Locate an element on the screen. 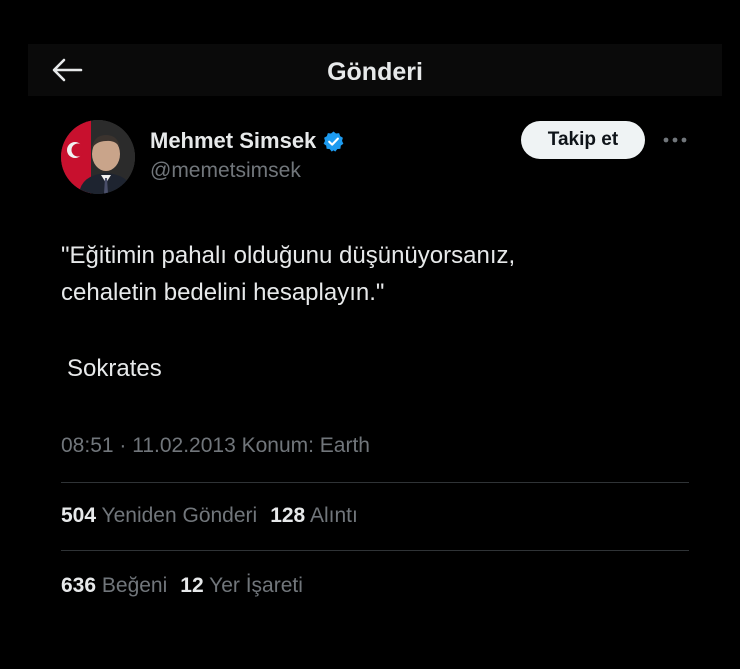 The width and height of the screenshot is (740, 669). bookmarks-stat: 12 Yer İşareti is located at coordinates (241, 585).